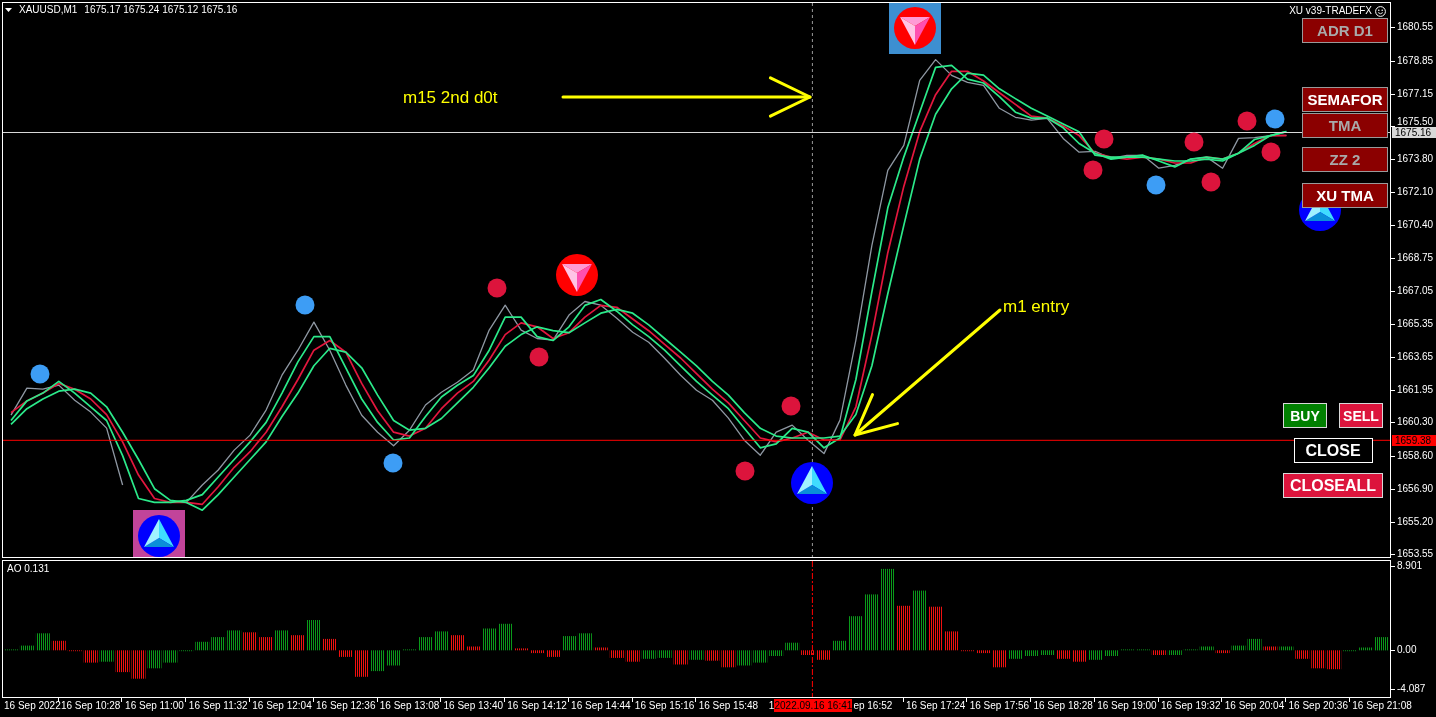  I want to click on axis-label: 16 Sep 14:44, so click(601, 706).